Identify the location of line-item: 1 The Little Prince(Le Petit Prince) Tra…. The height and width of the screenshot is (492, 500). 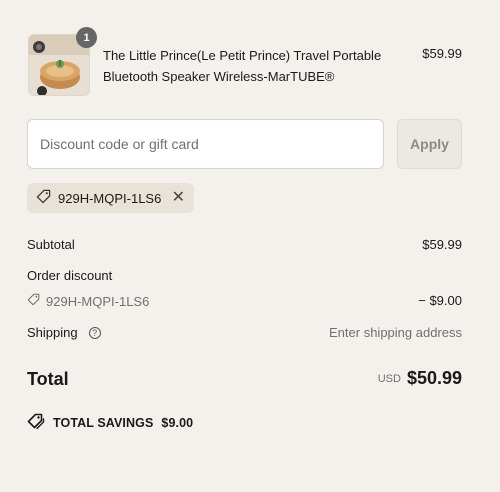
(245, 61).